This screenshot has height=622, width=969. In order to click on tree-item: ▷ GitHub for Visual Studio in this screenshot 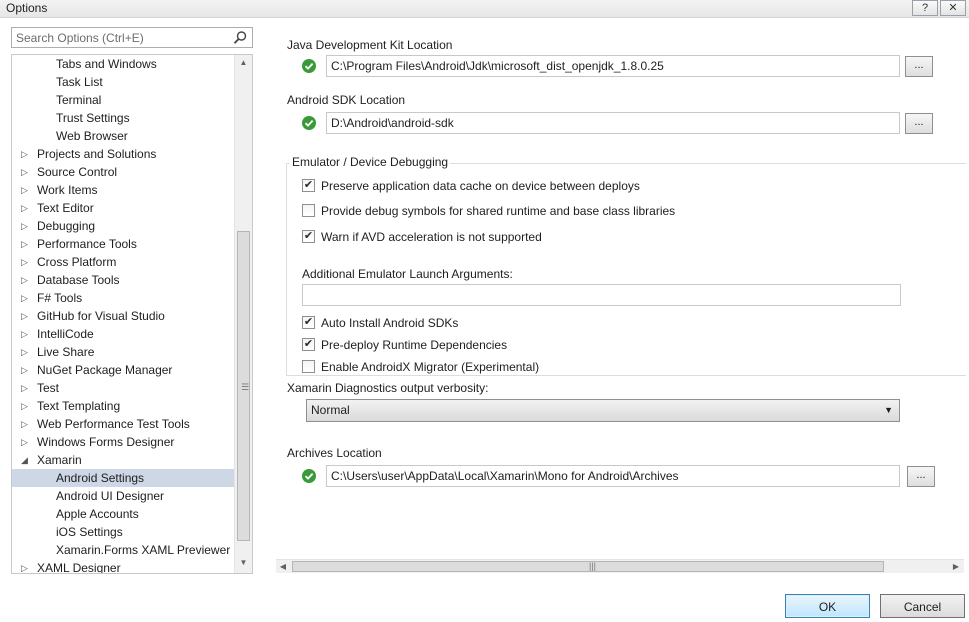, I will do `click(123, 316)`.